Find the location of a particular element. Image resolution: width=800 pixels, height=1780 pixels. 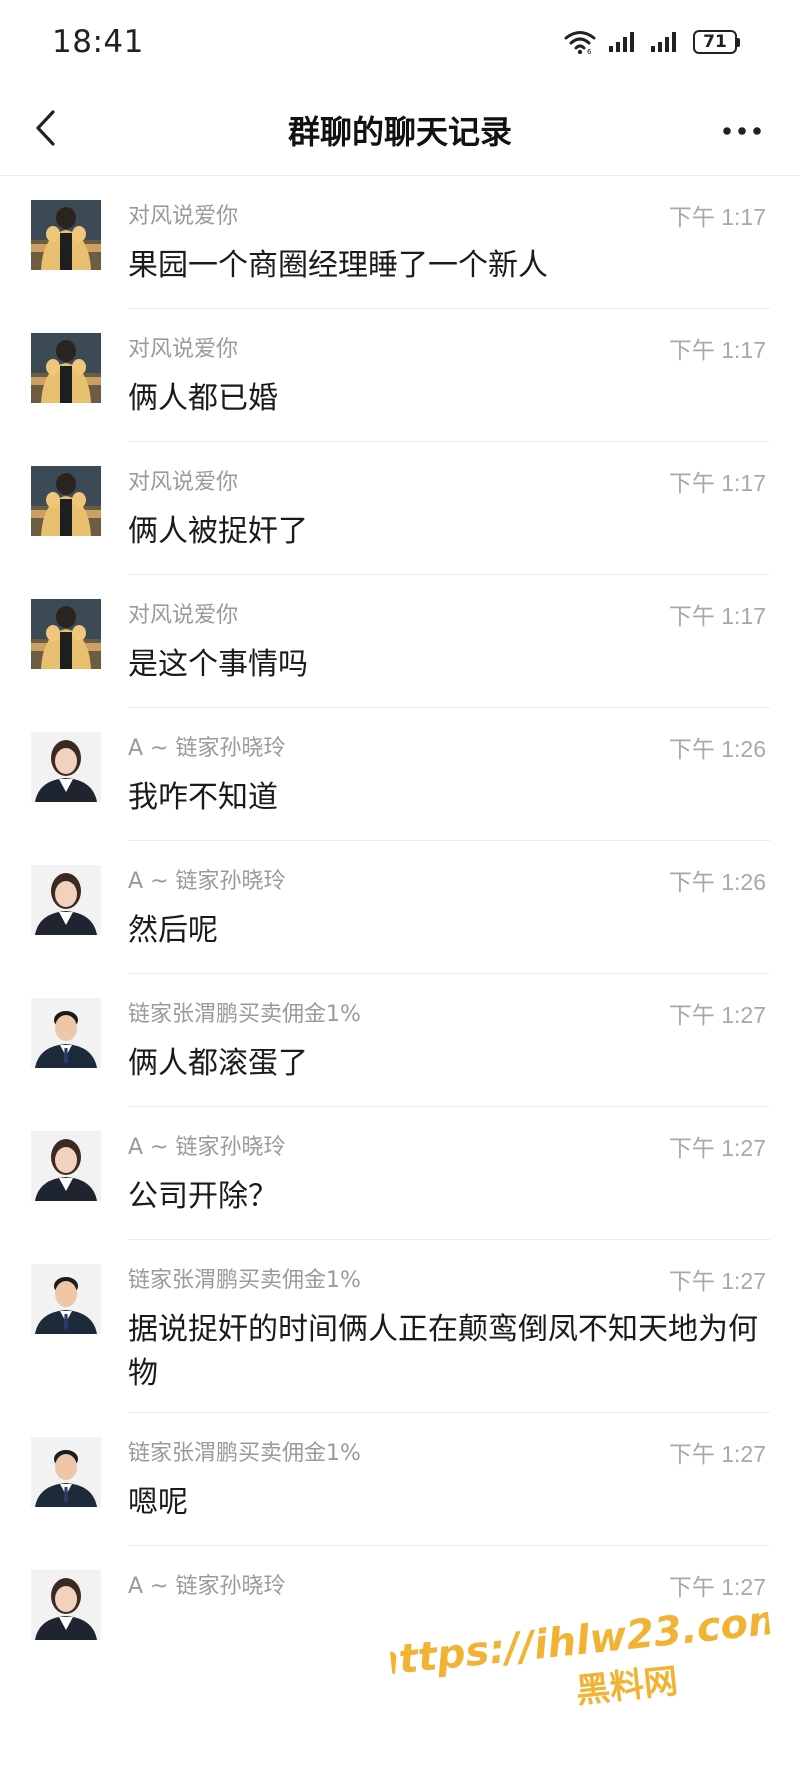

page-title: 群聊的聊天记录 is located at coordinates (399, 132).